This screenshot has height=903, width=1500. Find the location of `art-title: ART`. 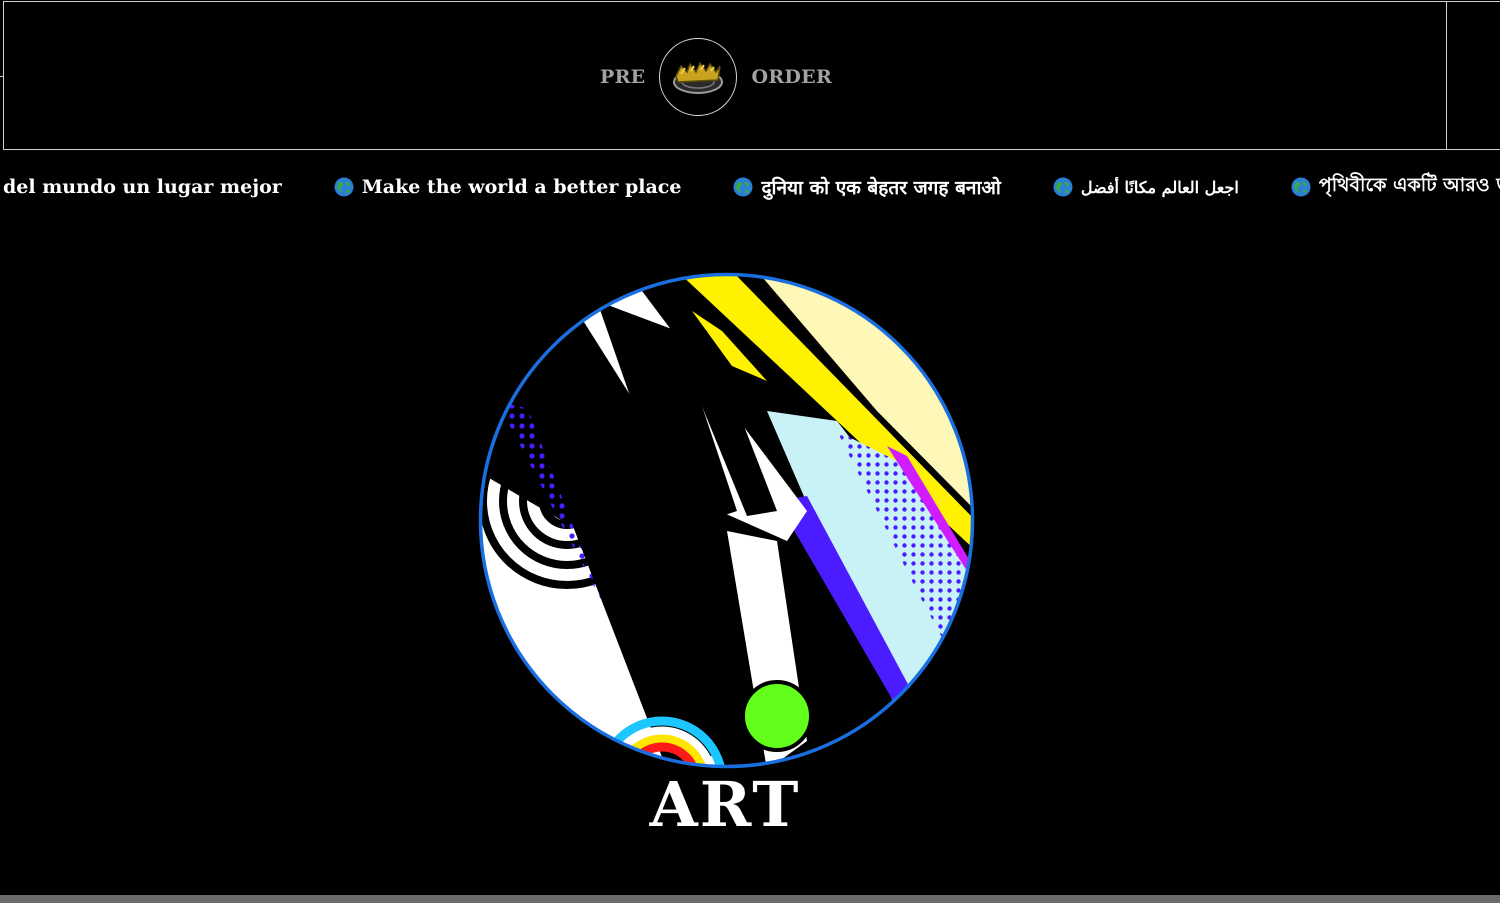

art-title: ART is located at coordinates (725, 804).